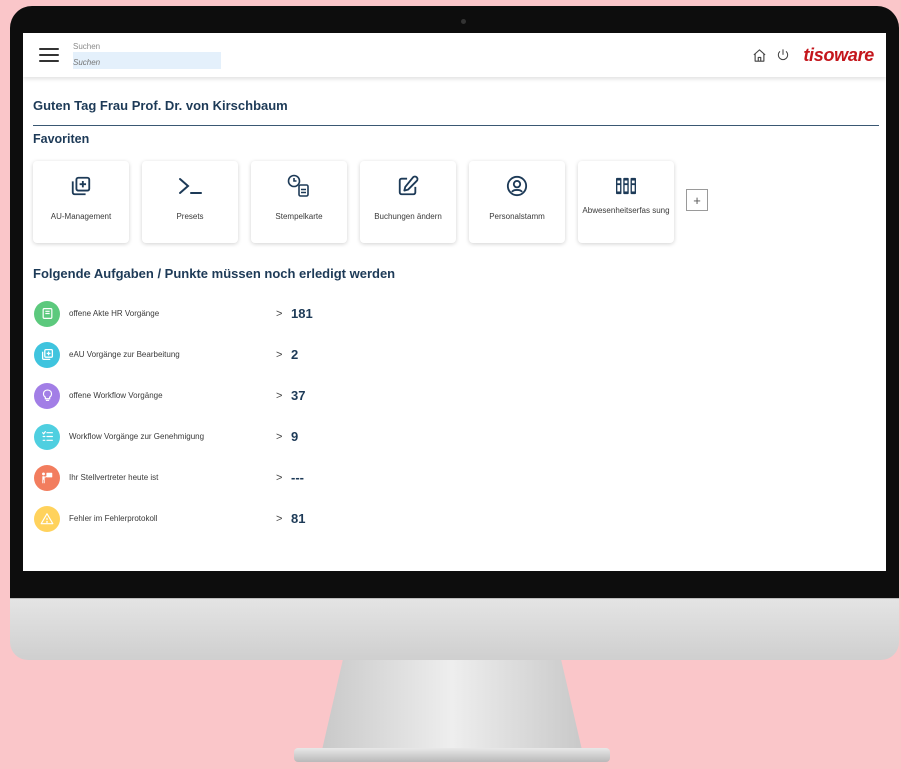  Describe the element at coordinates (626, 210) in the screenshot. I see `fav-label: Abwesenheitserfas sung` at that location.